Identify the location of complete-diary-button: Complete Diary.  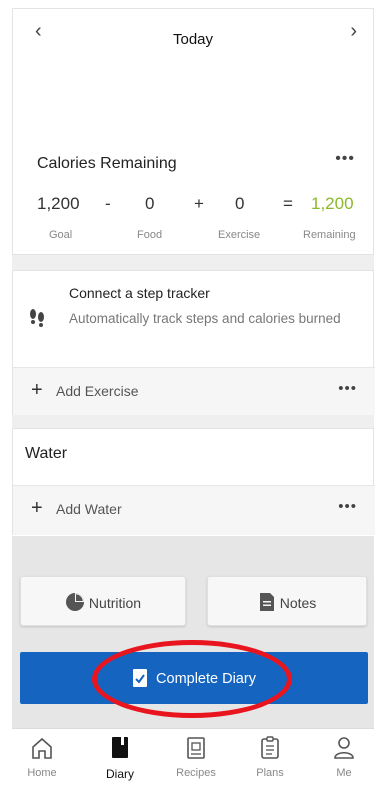
(194, 678).